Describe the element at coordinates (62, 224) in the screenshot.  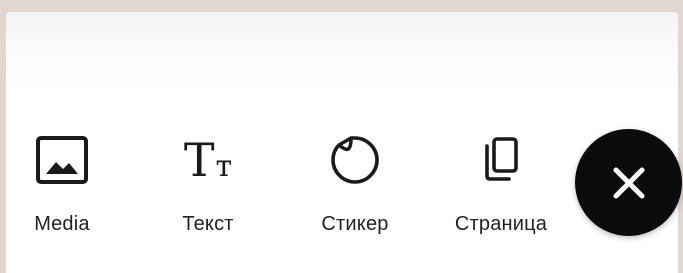
I see `media-label: Media` at that location.